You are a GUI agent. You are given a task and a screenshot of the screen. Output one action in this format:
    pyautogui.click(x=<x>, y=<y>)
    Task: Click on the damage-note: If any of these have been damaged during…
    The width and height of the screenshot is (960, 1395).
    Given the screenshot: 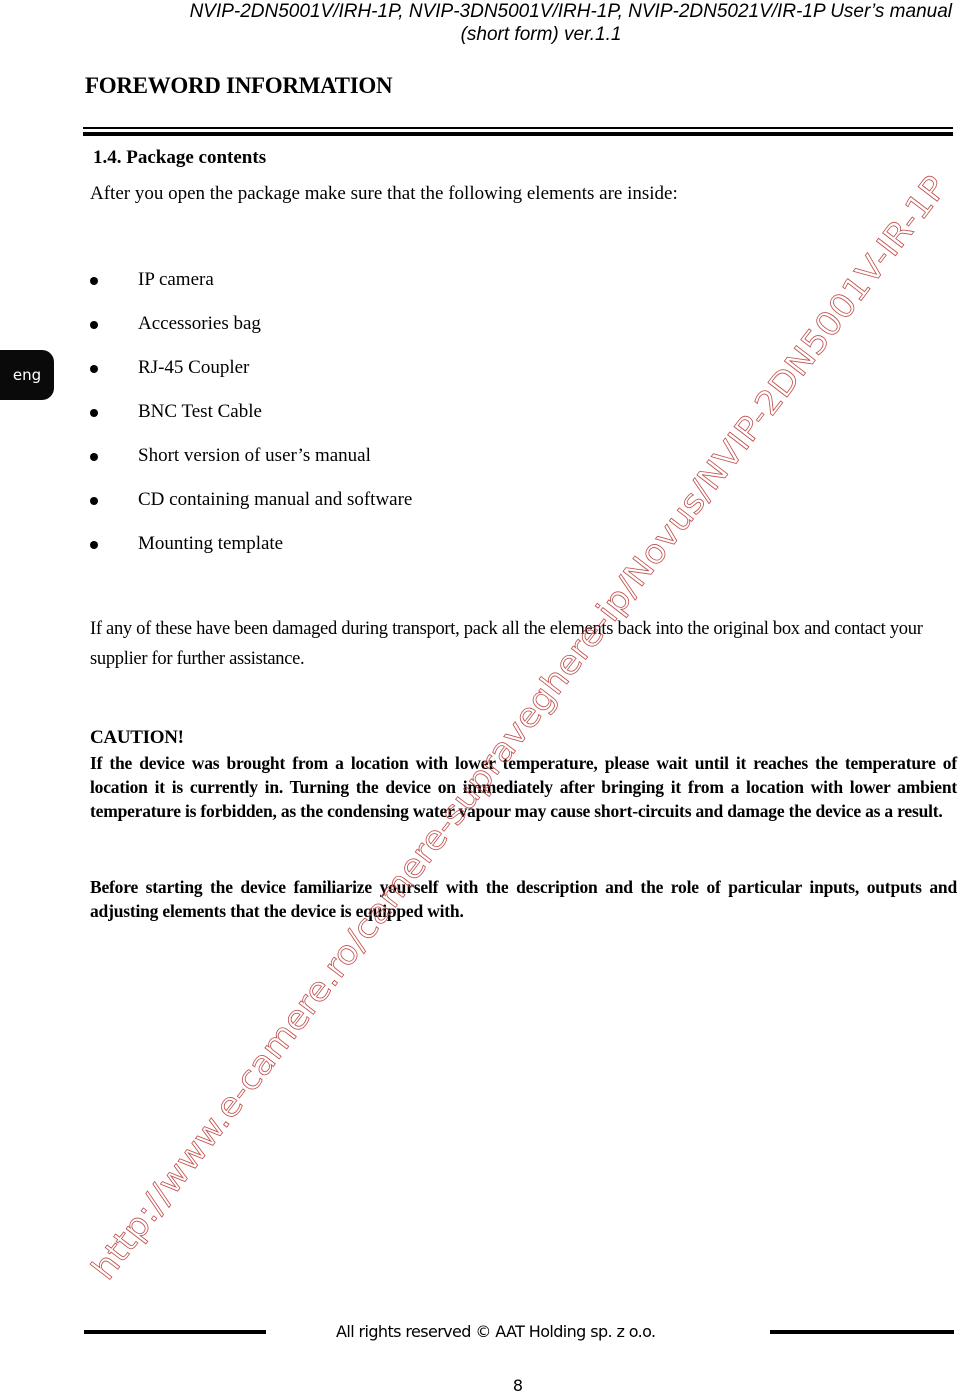 What is the action you would take?
    pyautogui.click(x=506, y=644)
    